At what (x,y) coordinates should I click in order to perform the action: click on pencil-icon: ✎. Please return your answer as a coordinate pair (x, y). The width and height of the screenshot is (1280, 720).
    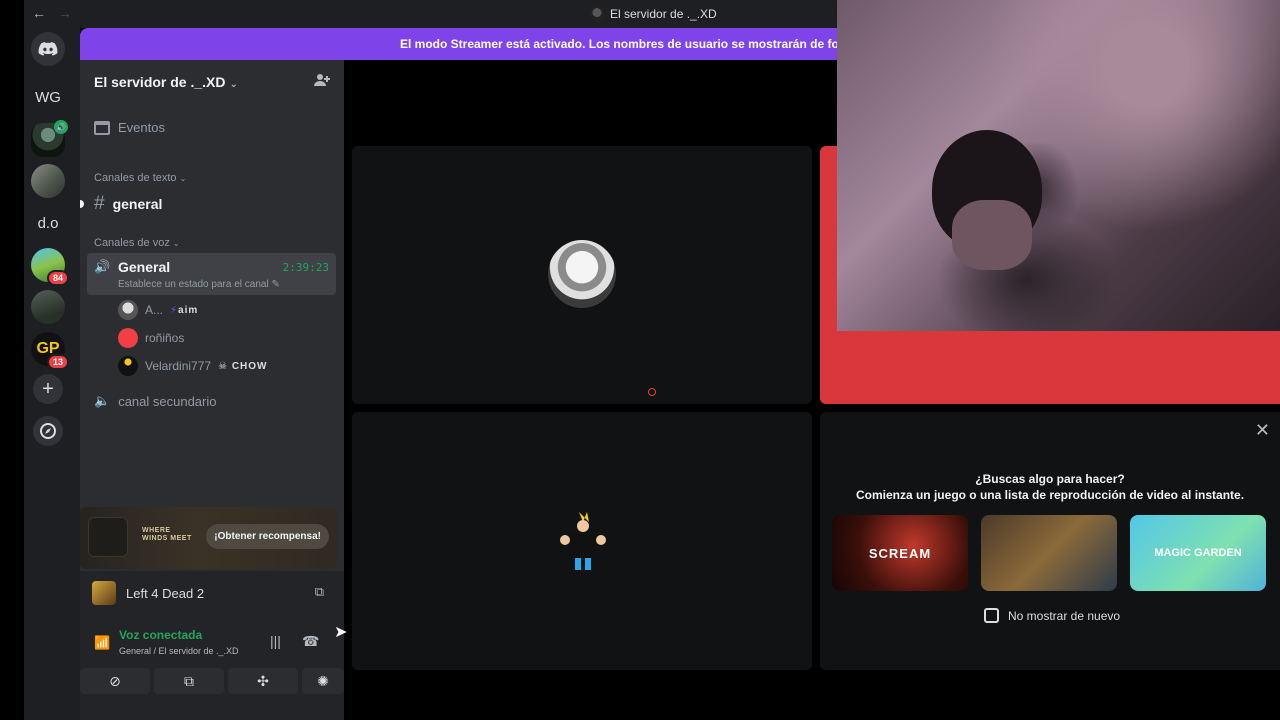
    Looking at the image, I should click on (275, 284).